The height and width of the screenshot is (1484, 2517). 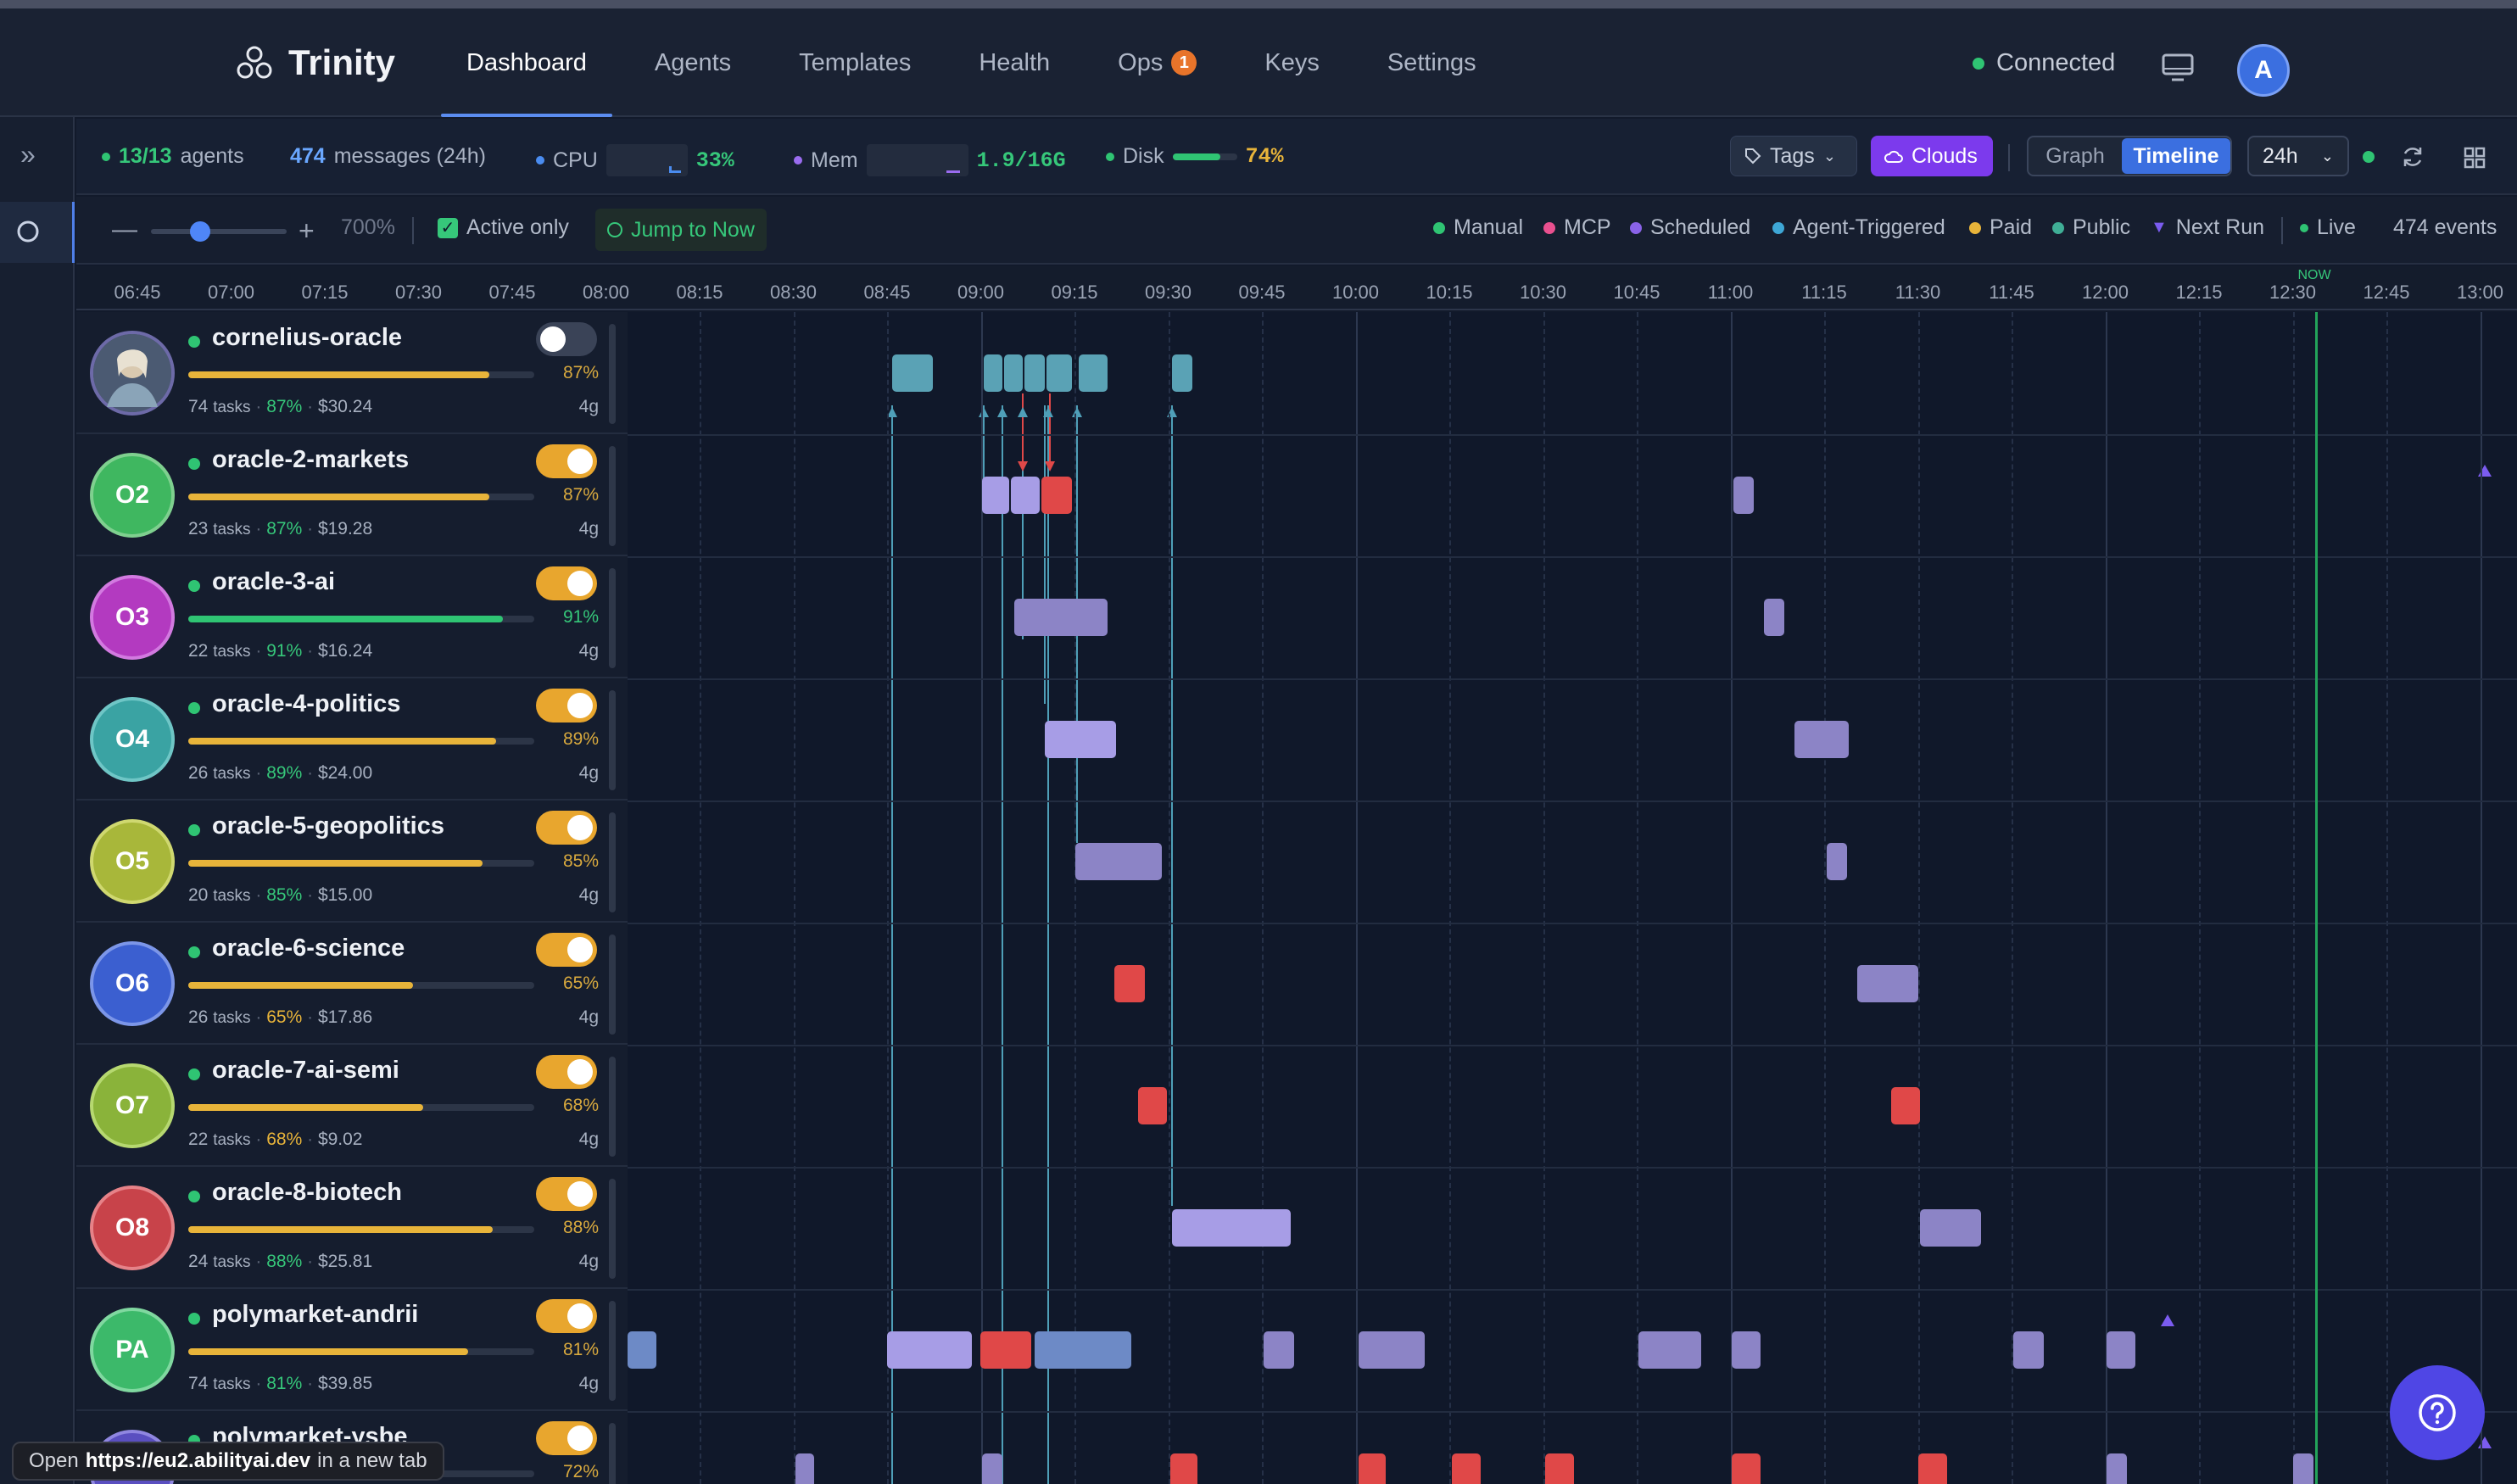 What do you see at coordinates (305, 1071) in the screenshot?
I see `agent-name: oracle-7-ai-semi` at bounding box center [305, 1071].